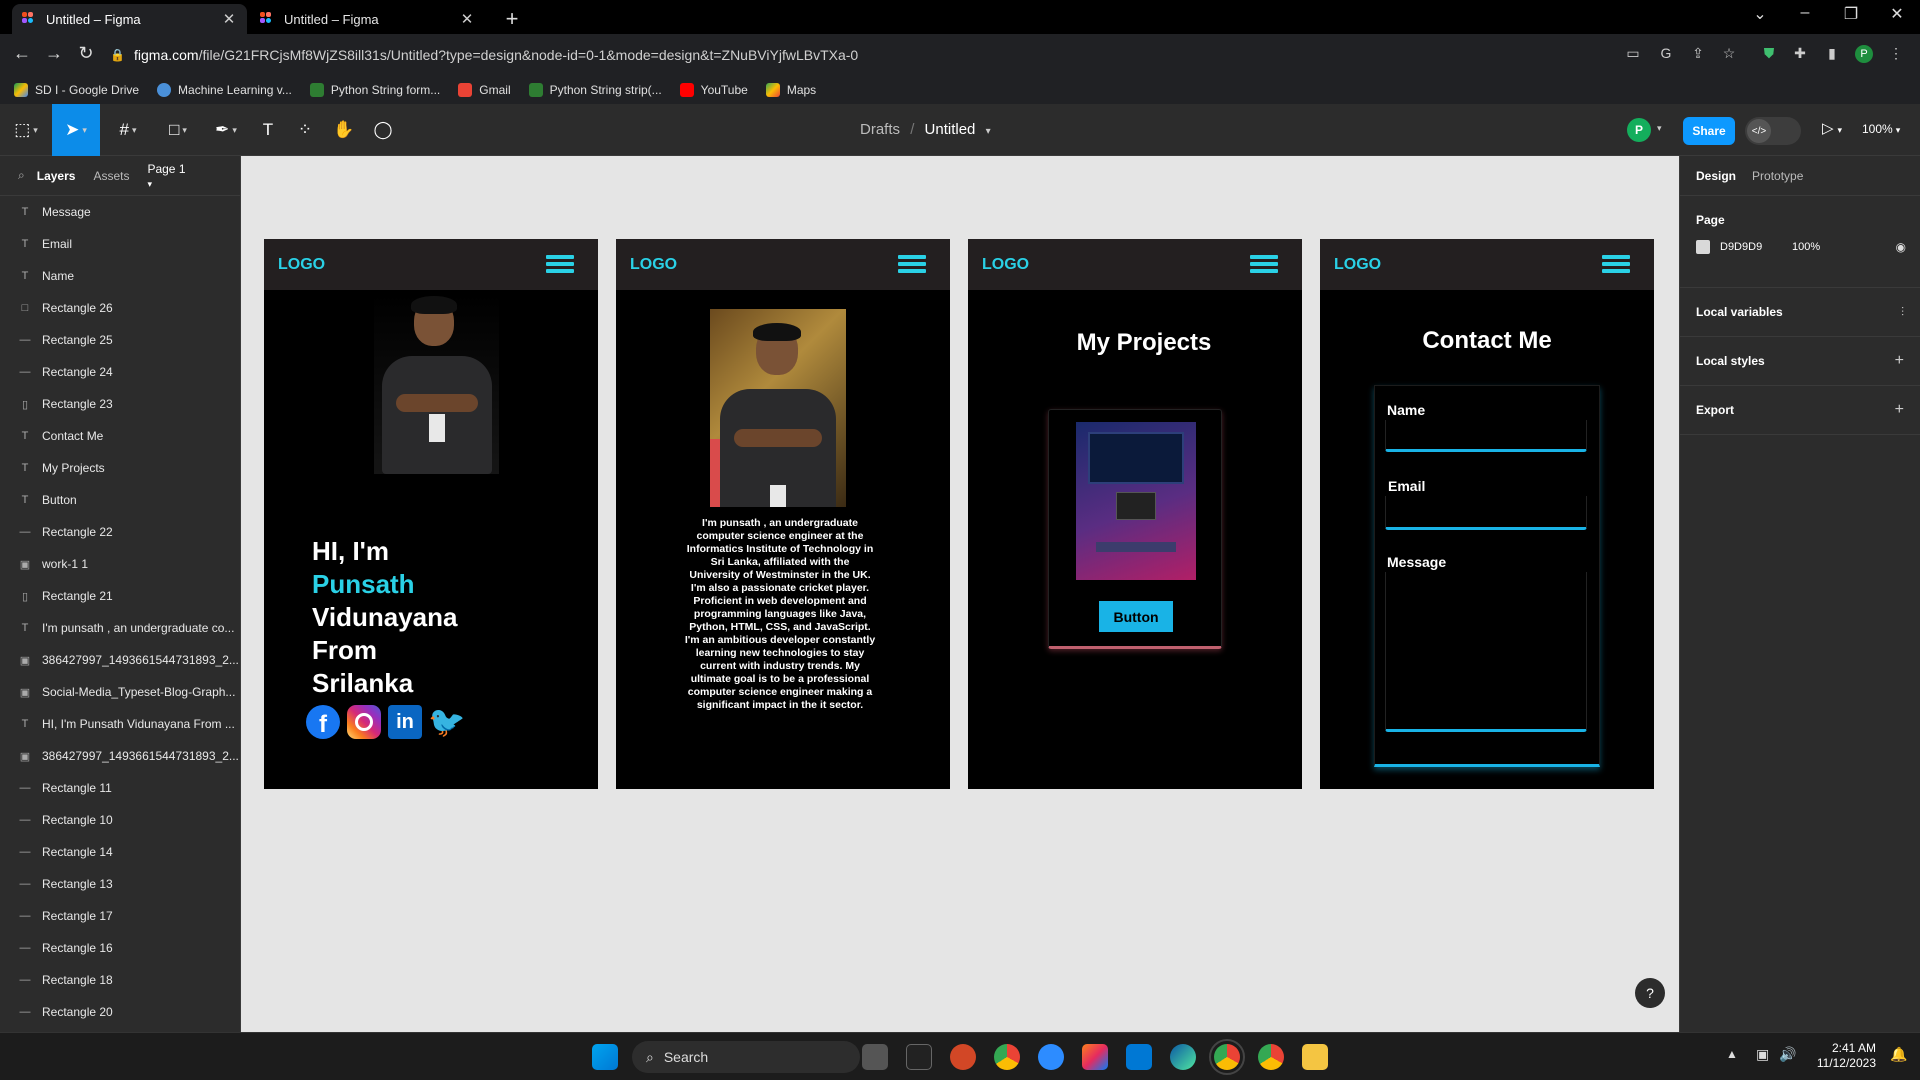 The image size is (1920, 1080). What do you see at coordinates (1881, 129) in the screenshot?
I see `zoom-level: 100% ▾` at bounding box center [1881, 129].